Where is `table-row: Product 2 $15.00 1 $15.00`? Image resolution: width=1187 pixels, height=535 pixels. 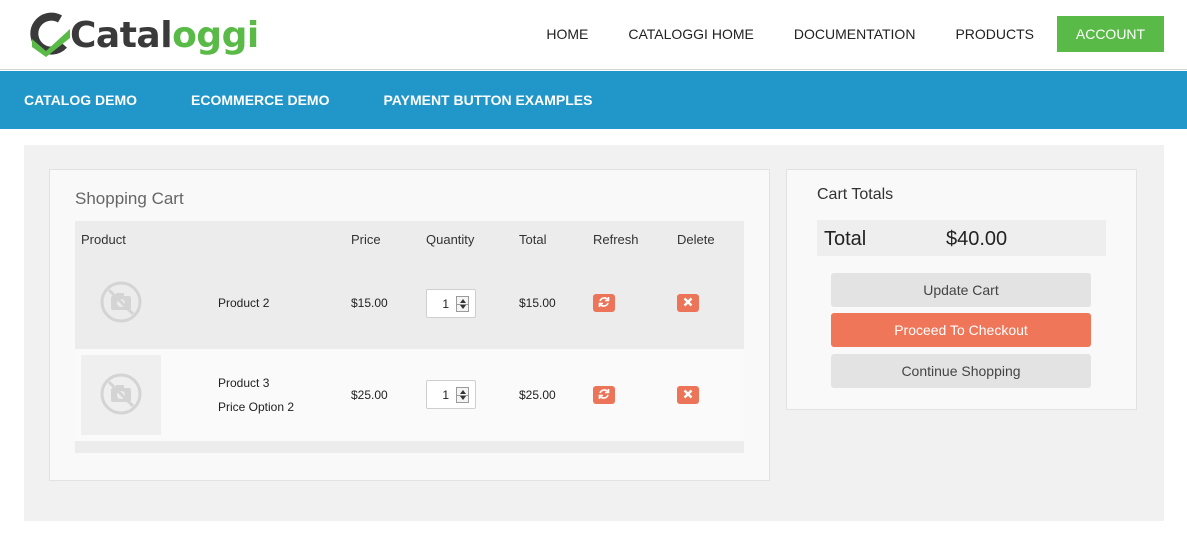
table-row: Product 2 $15.00 1 $15.00 is located at coordinates (409, 303).